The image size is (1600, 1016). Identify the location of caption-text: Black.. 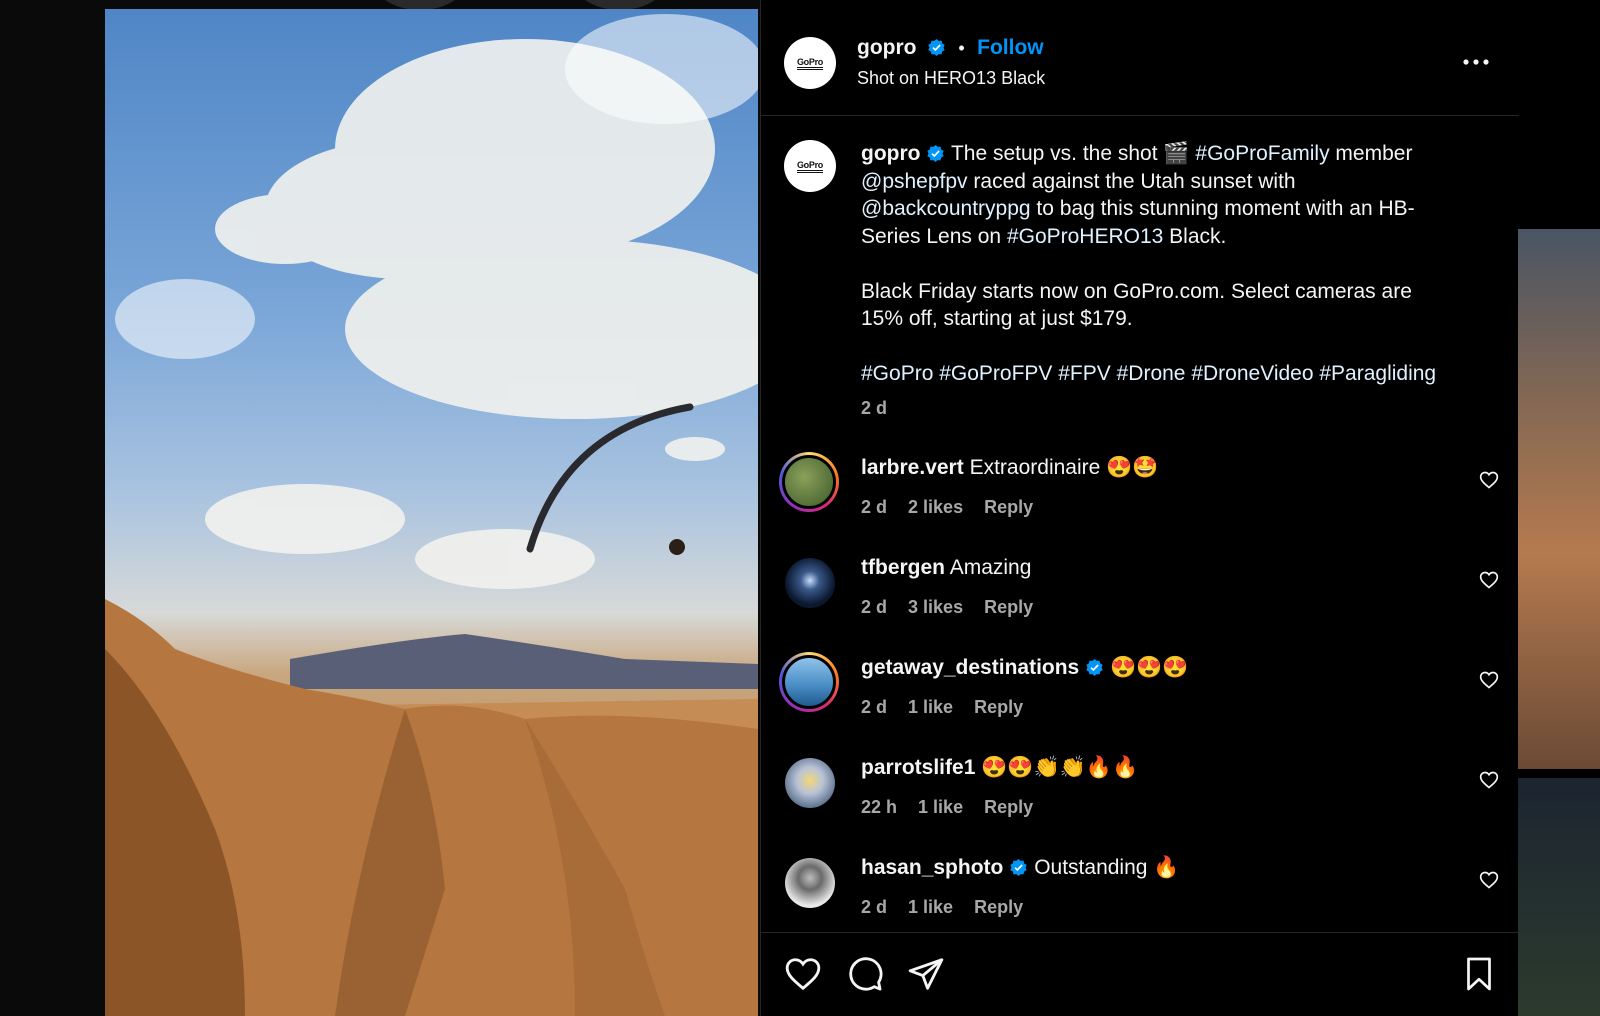
(1195, 236).